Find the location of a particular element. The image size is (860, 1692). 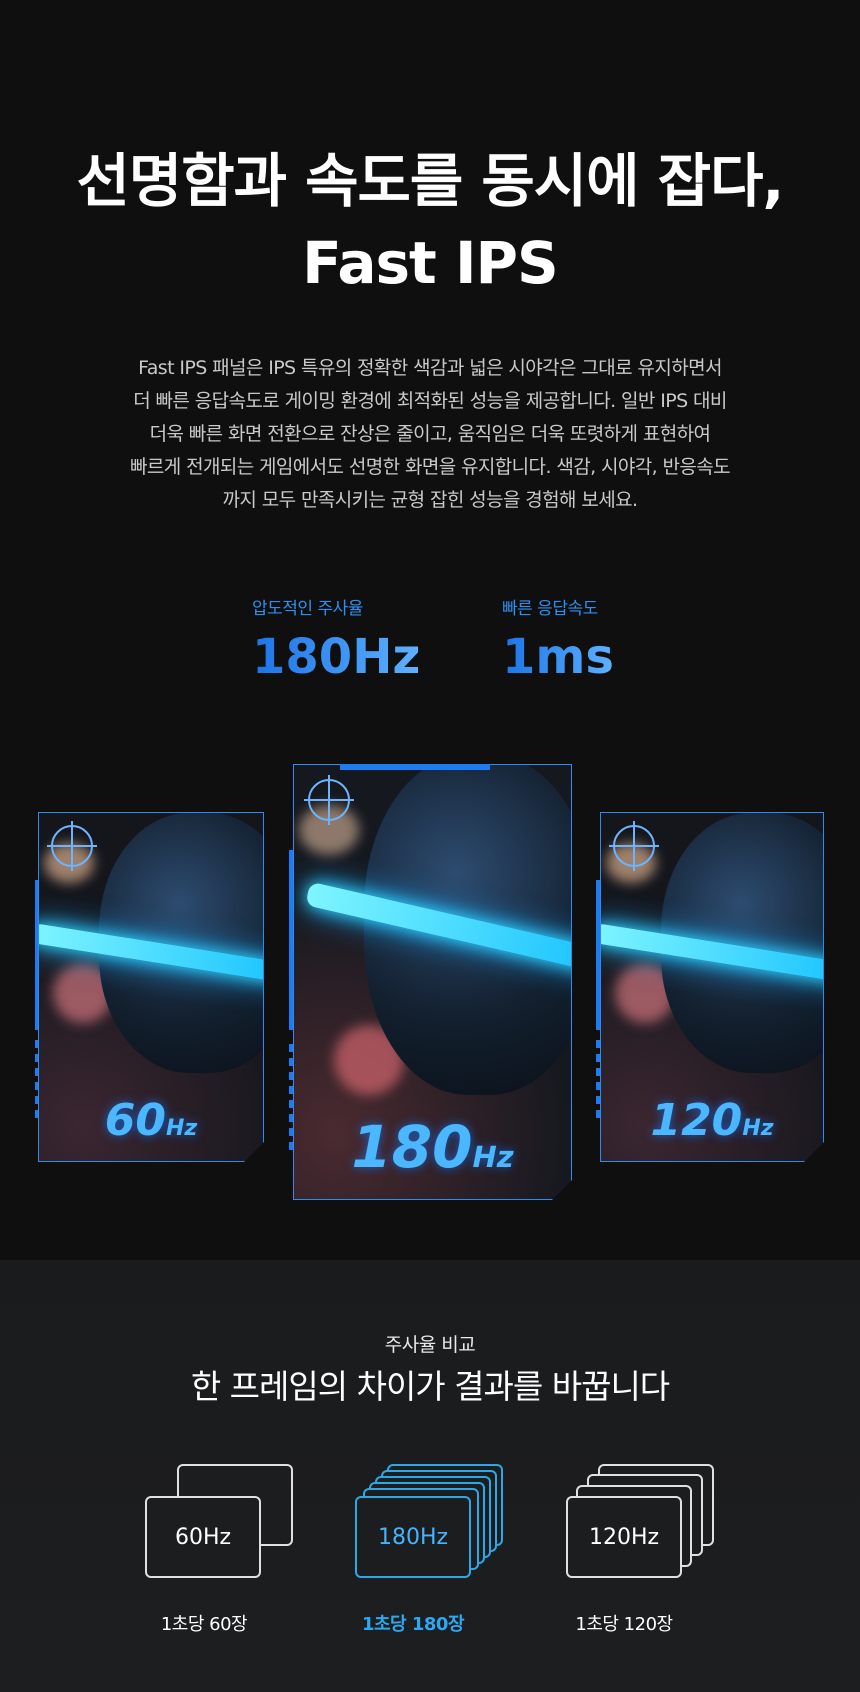

frame-stack-180hz: 180Hz is located at coordinates (430, 1523).